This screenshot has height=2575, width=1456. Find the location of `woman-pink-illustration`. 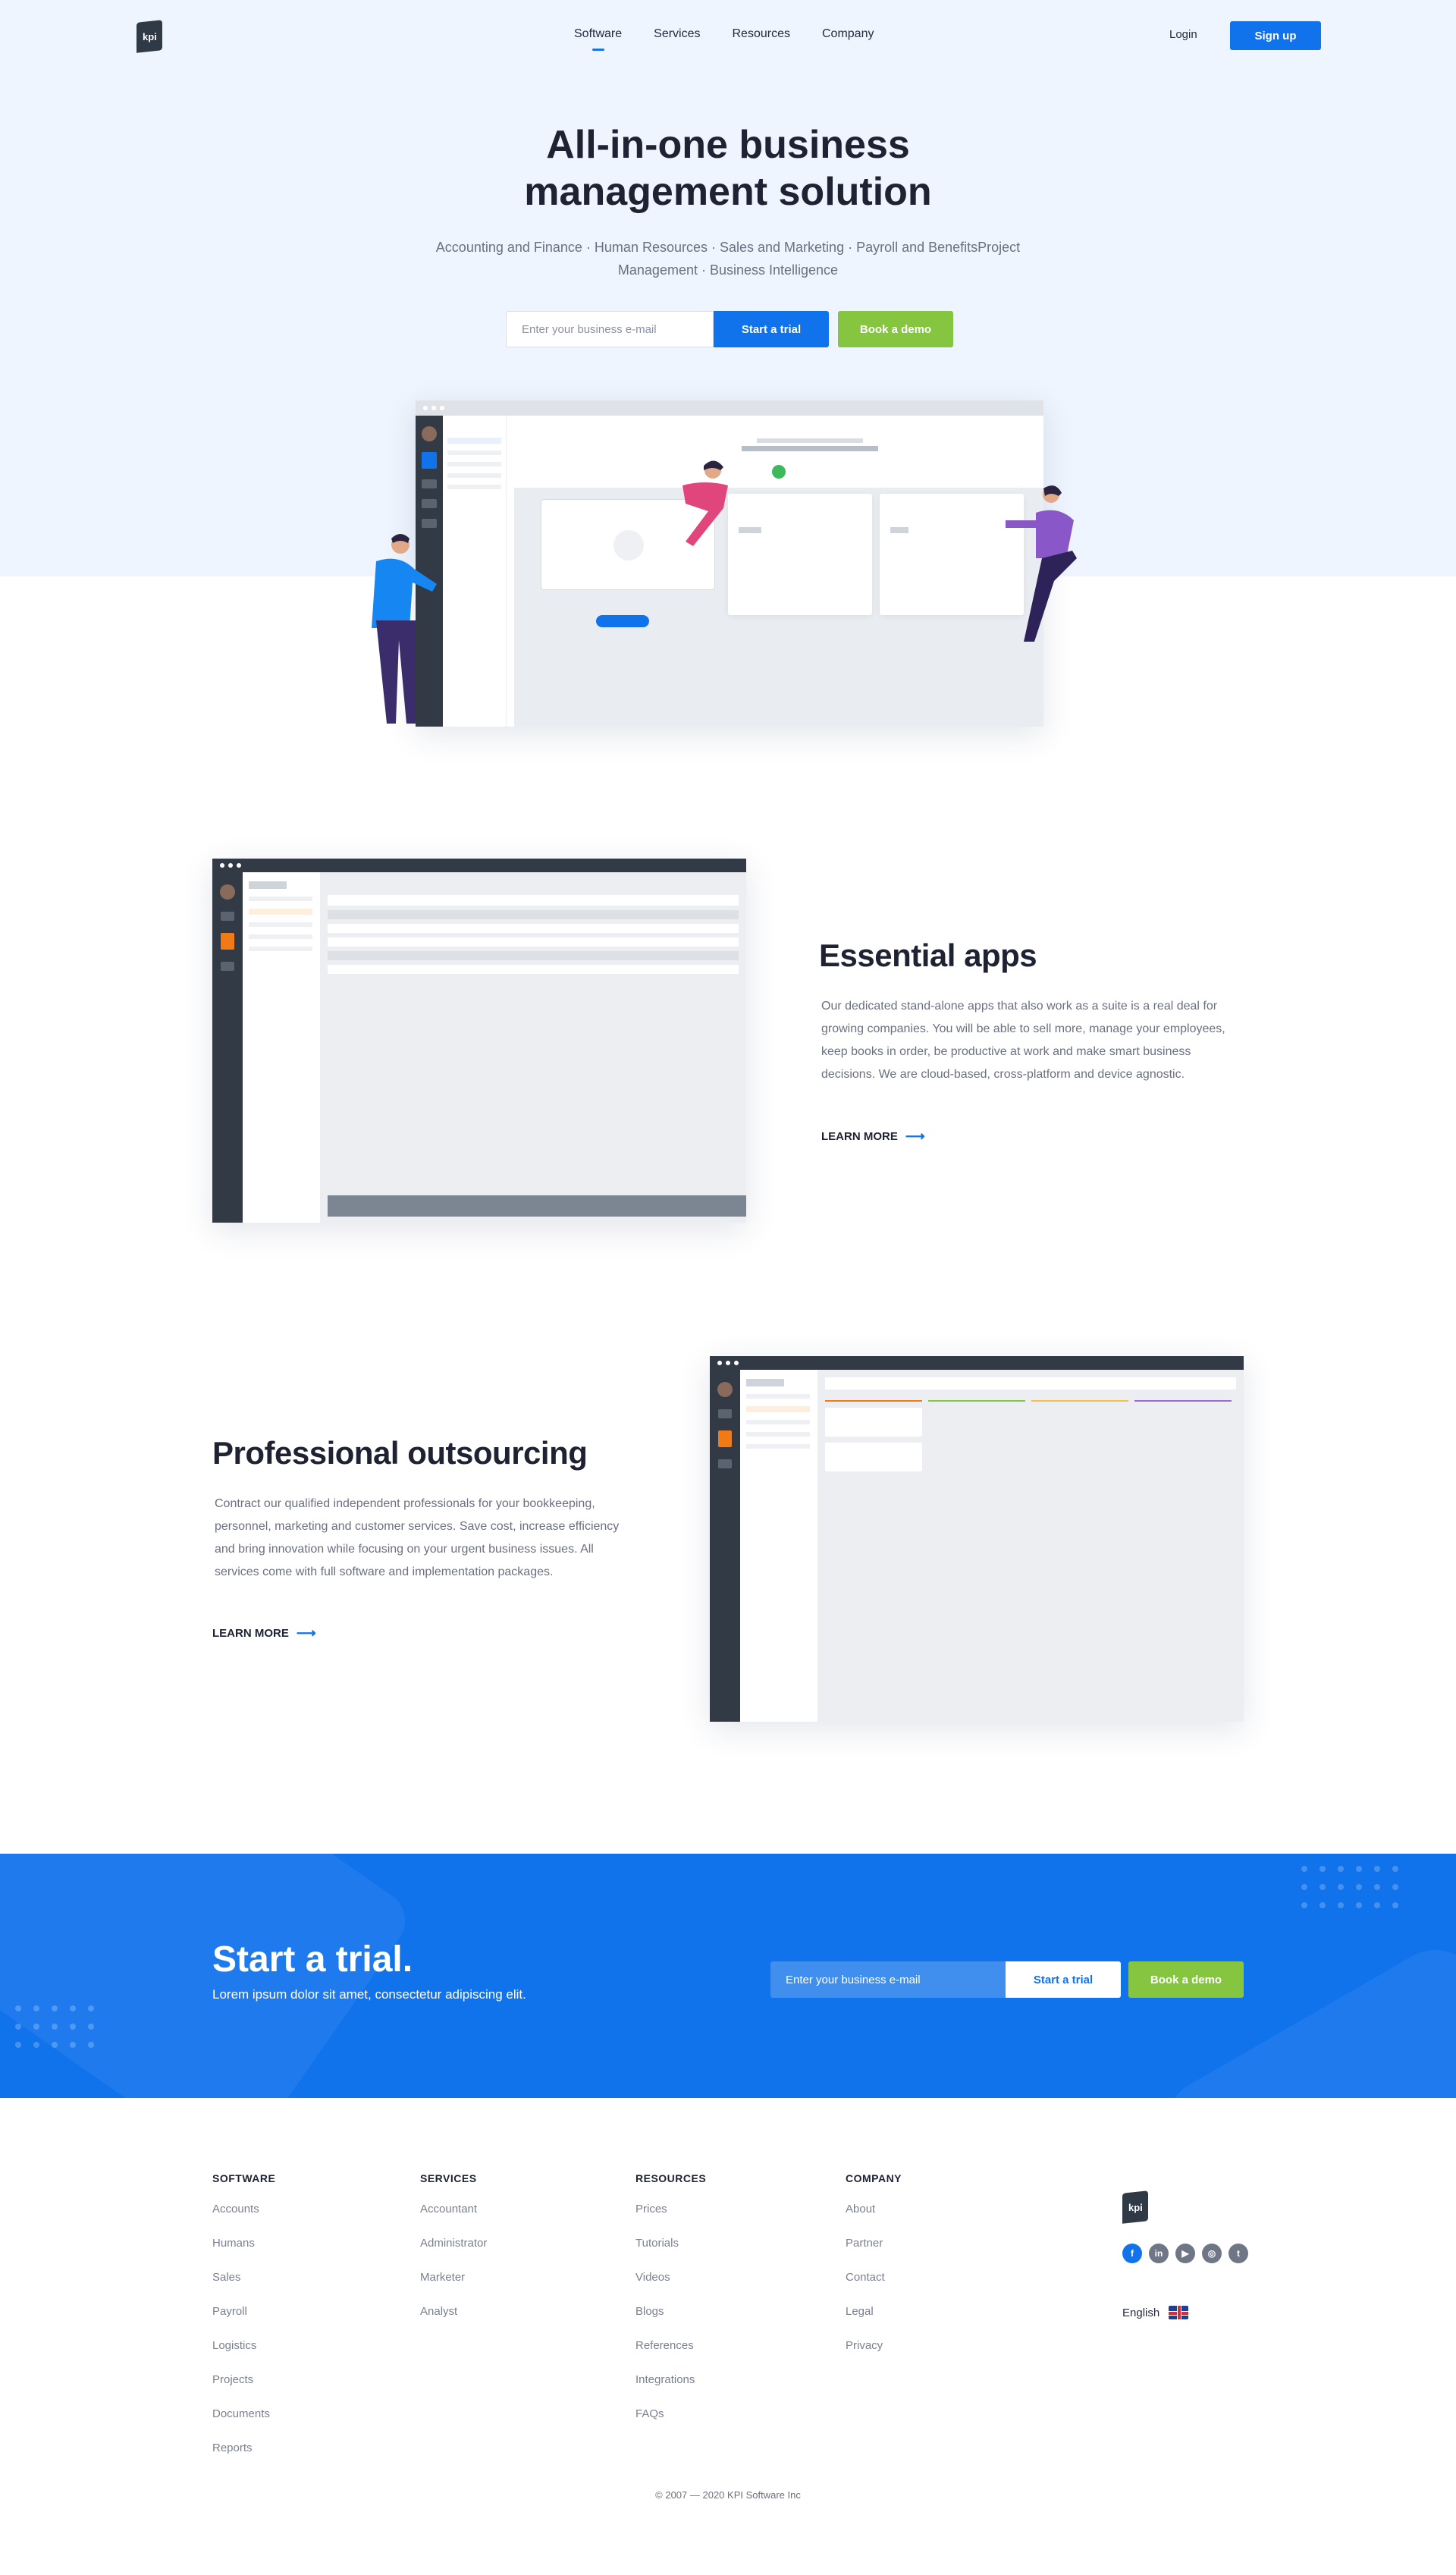

woman-pink-illustration is located at coordinates (705, 503).